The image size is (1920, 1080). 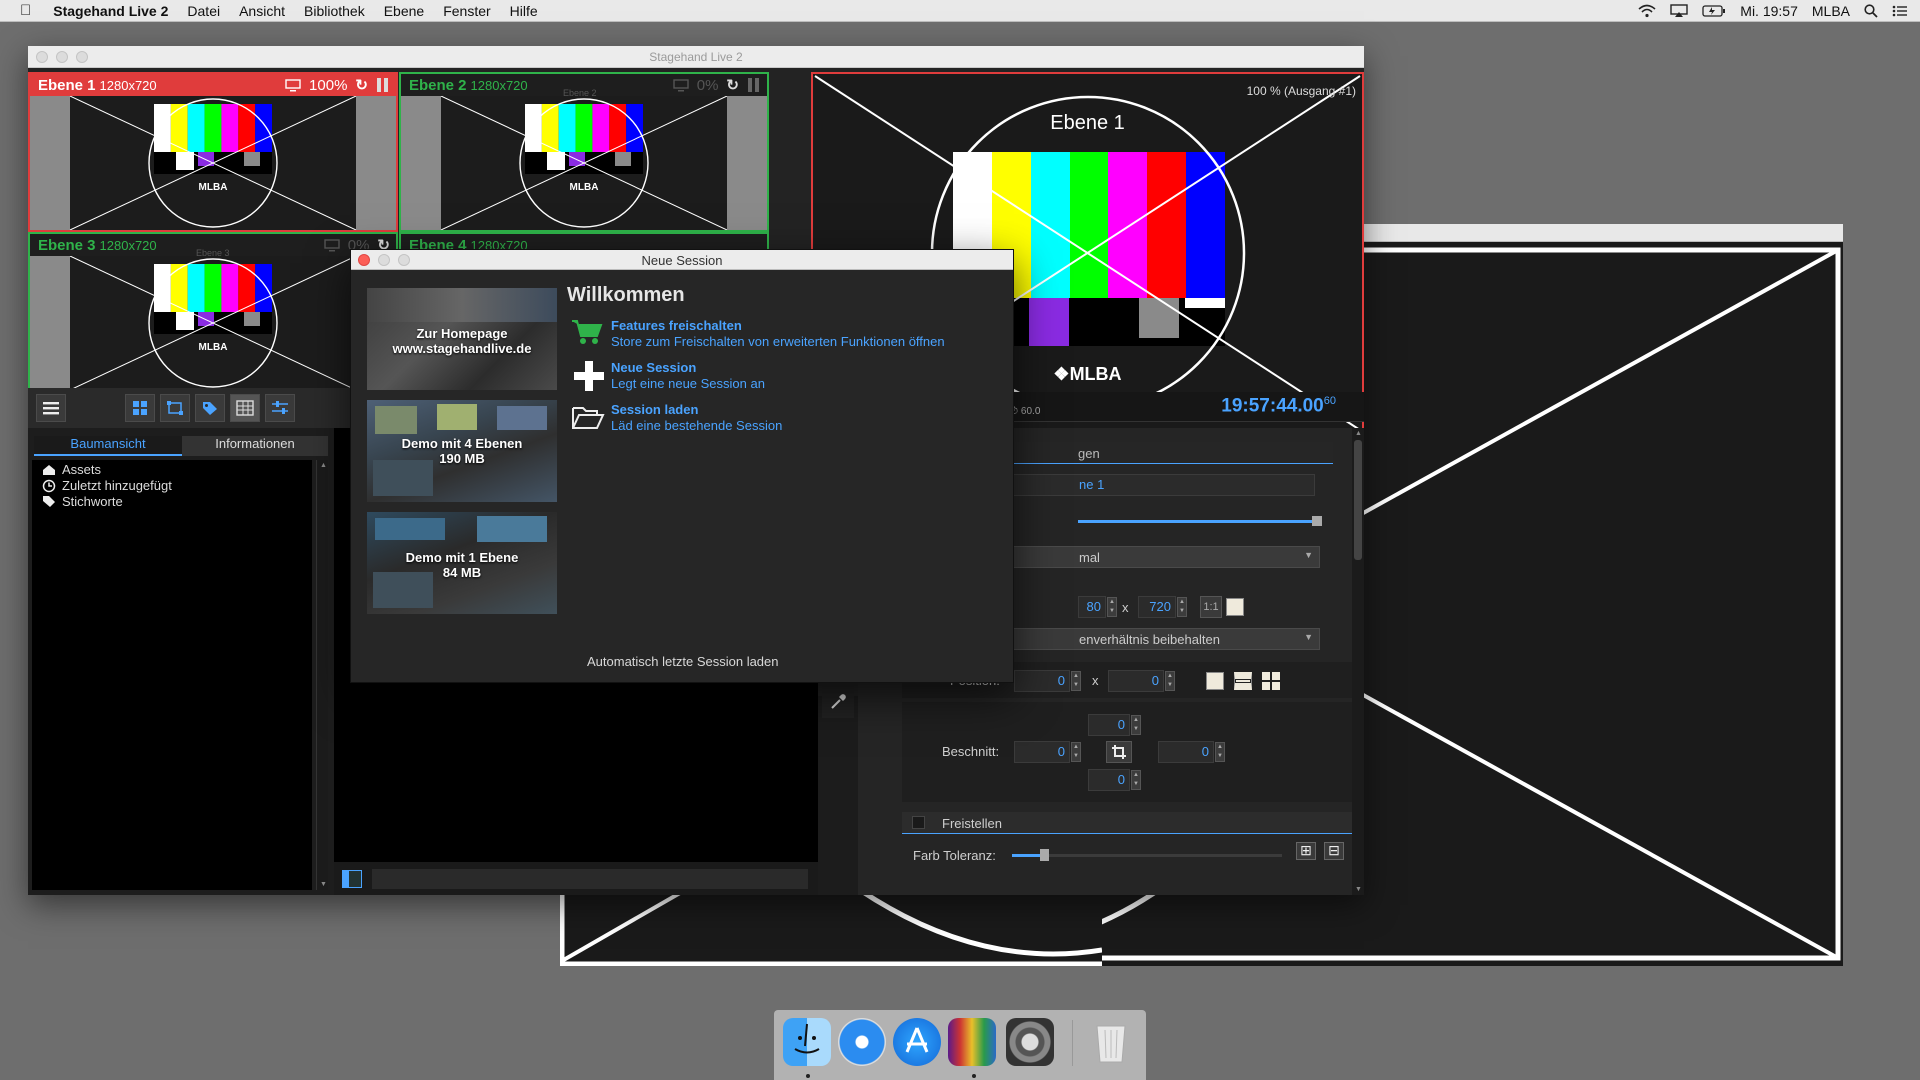 What do you see at coordinates (1095, 680) in the screenshot?
I see `position-separator: x` at bounding box center [1095, 680].